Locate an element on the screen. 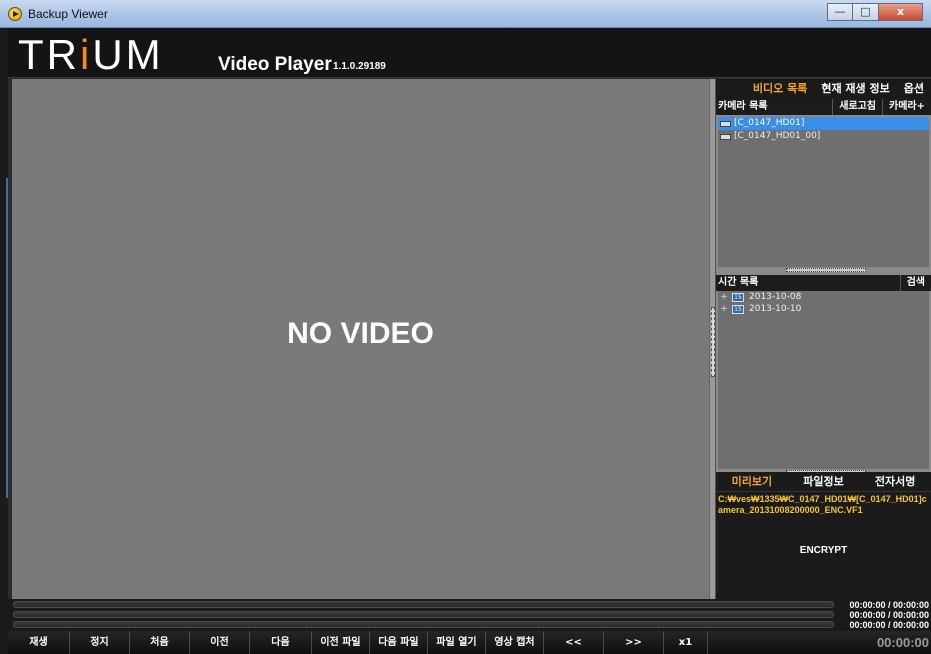  product-name: Video Player is located at coordinates (275, 64).